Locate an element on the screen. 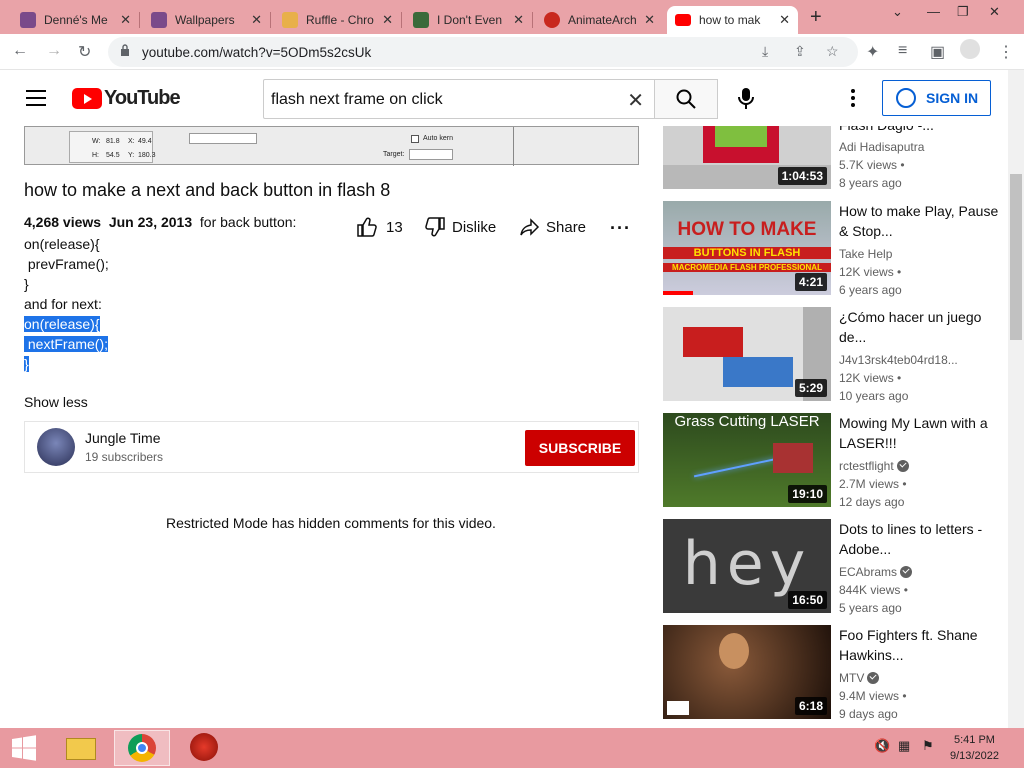 The width and height of the screenshot is (1024, 768). windows-taskbar: 🔇 ▦ ⚑ 5:41 PM 9/13/2022 is located at coordinates (512, 748).